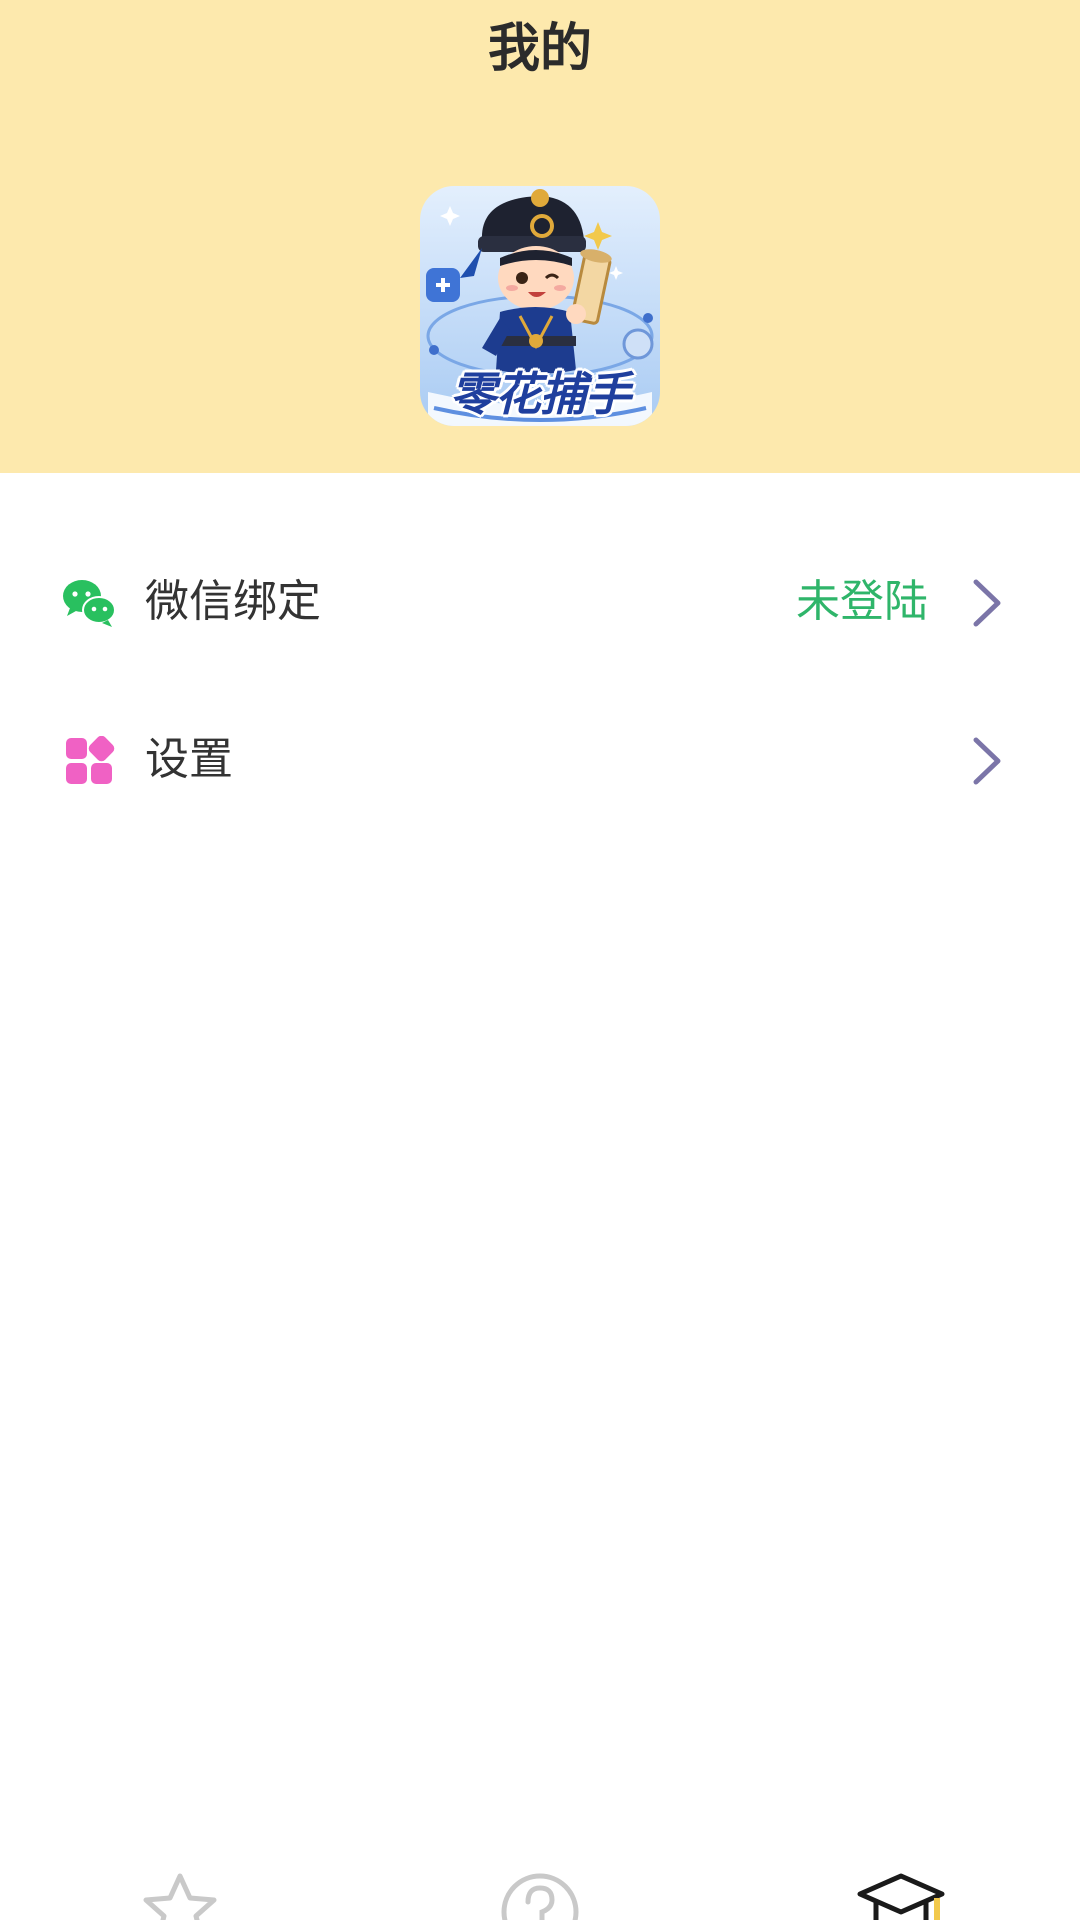  Describe the element at coordinates (901, 1896) in the screenshot. I see `graduation-cap-icon` at that location.